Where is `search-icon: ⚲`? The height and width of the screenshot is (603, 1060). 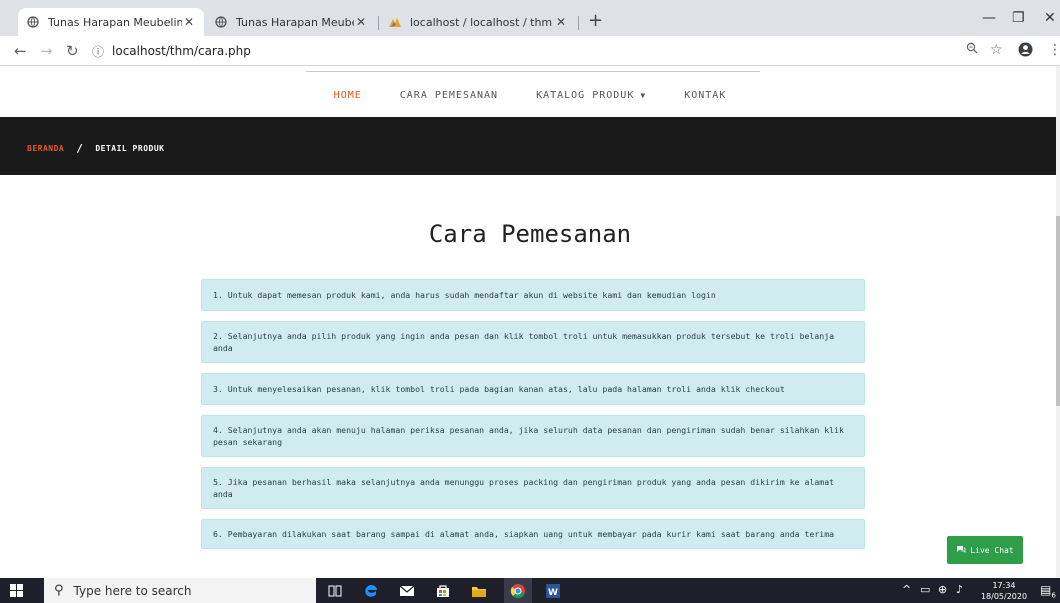
search-icon: ⚲ is located at coordinates (59, 590).